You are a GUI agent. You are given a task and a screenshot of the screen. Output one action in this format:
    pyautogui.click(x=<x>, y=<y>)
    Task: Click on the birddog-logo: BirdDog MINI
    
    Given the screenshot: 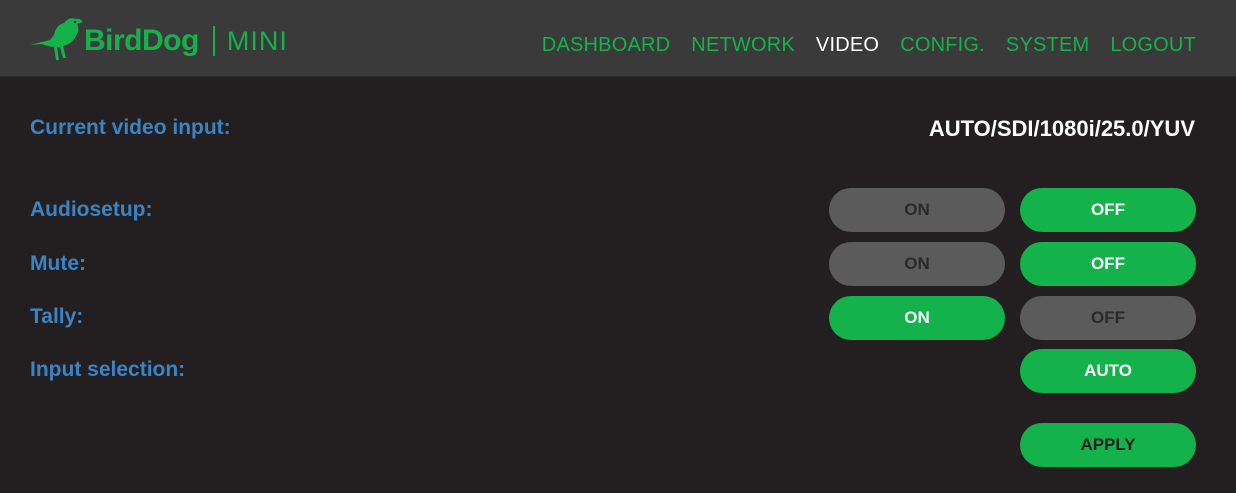 What is the action you would take?
    pyautogui.click(x=158, y=39)
    